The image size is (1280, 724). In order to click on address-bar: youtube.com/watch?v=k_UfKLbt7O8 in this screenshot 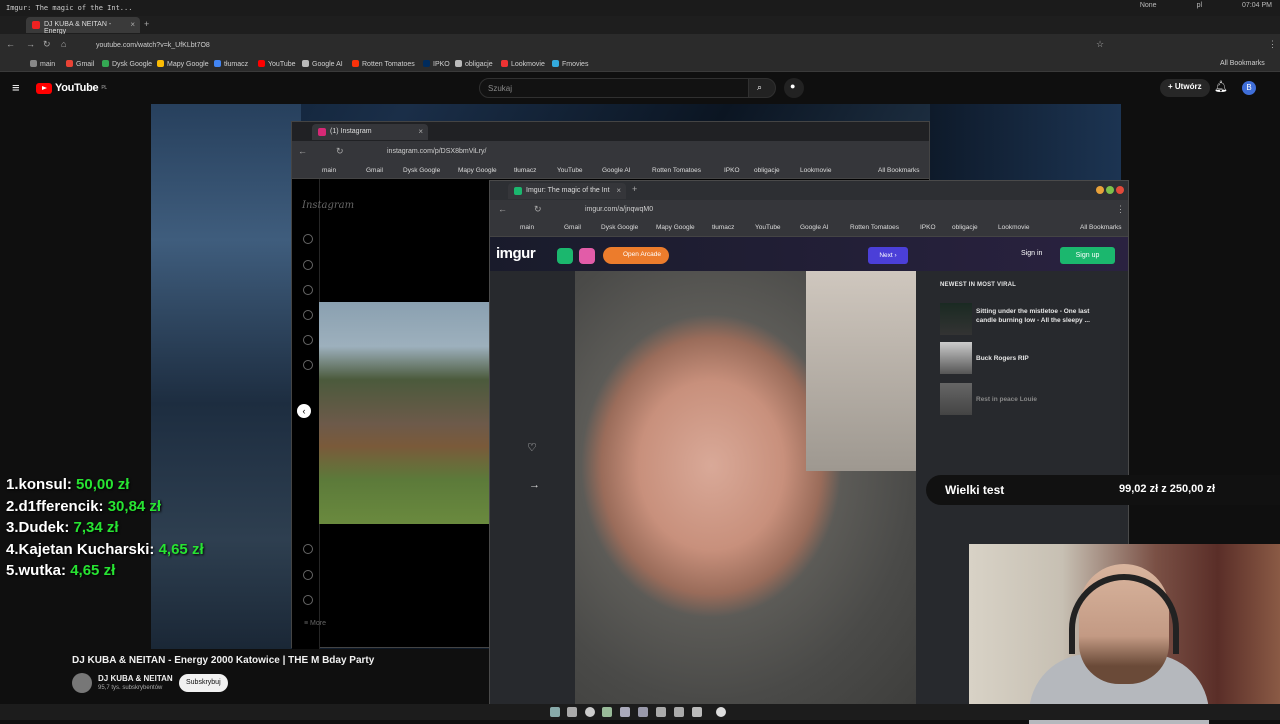, I will do `click(153, 45)`.